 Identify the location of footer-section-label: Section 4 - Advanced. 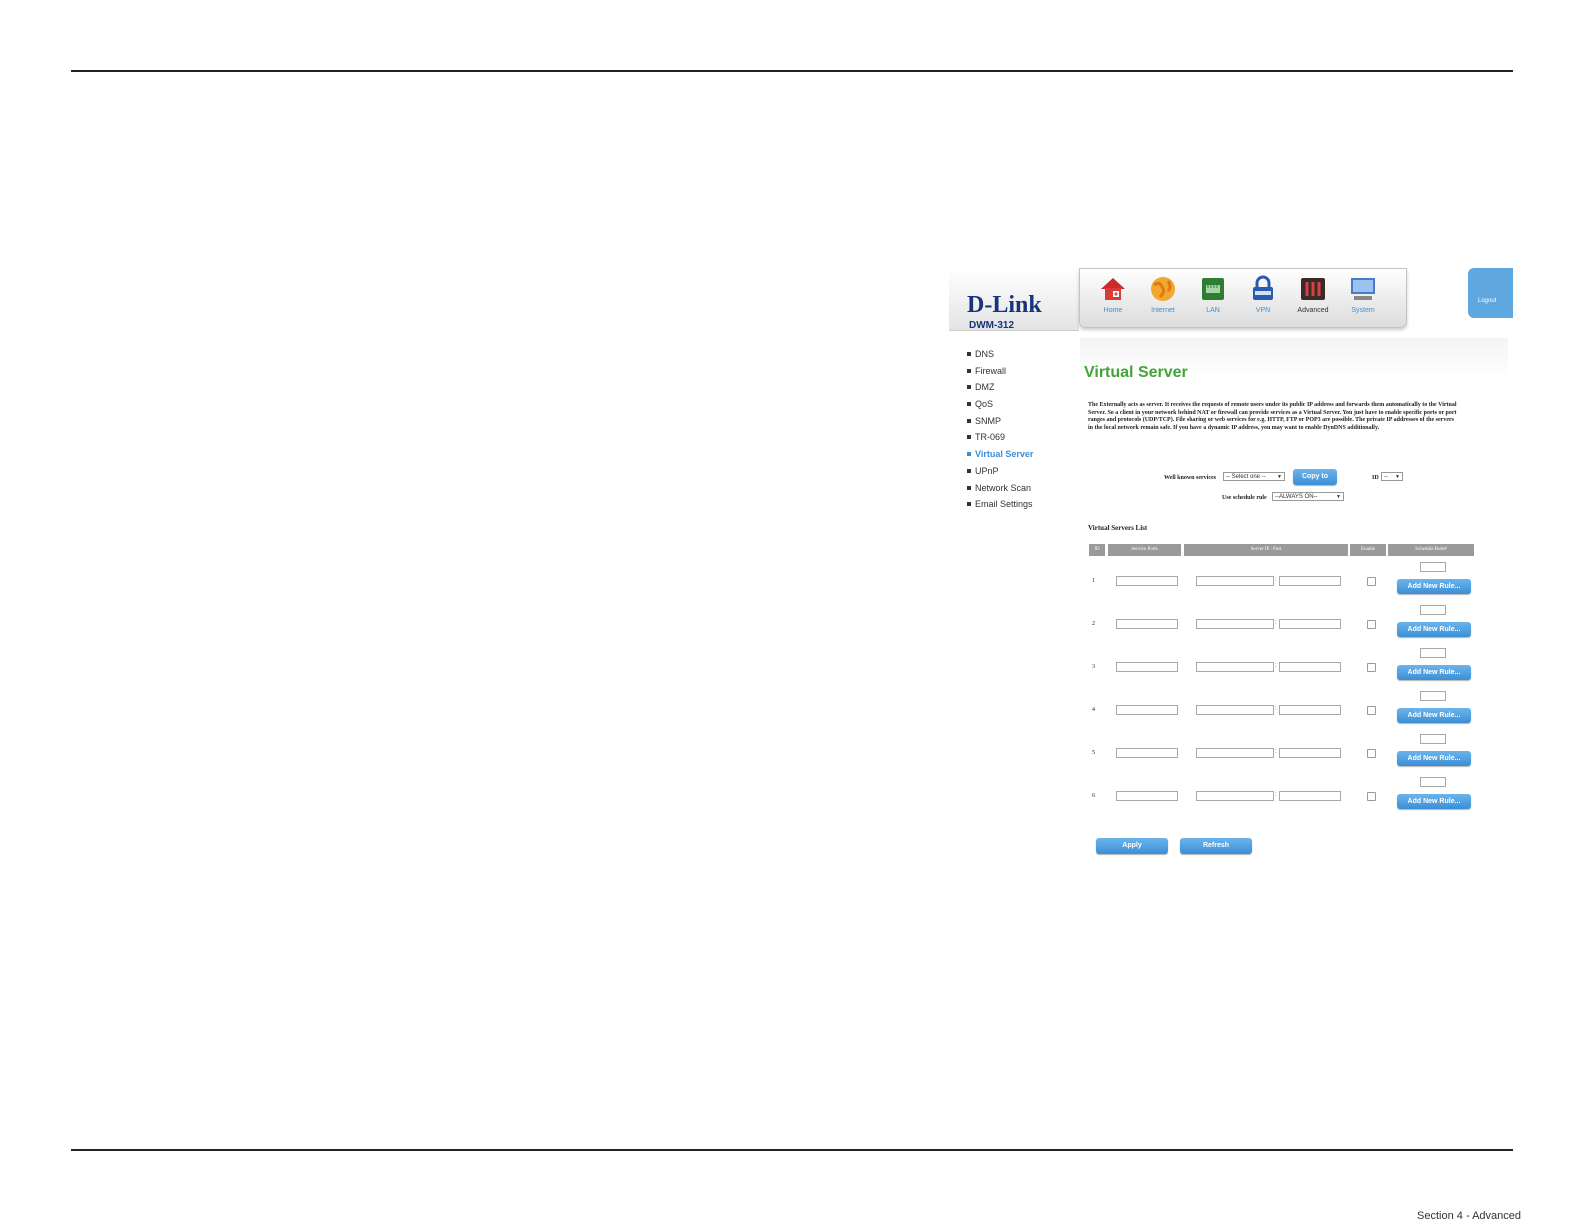
(1469, 1216).